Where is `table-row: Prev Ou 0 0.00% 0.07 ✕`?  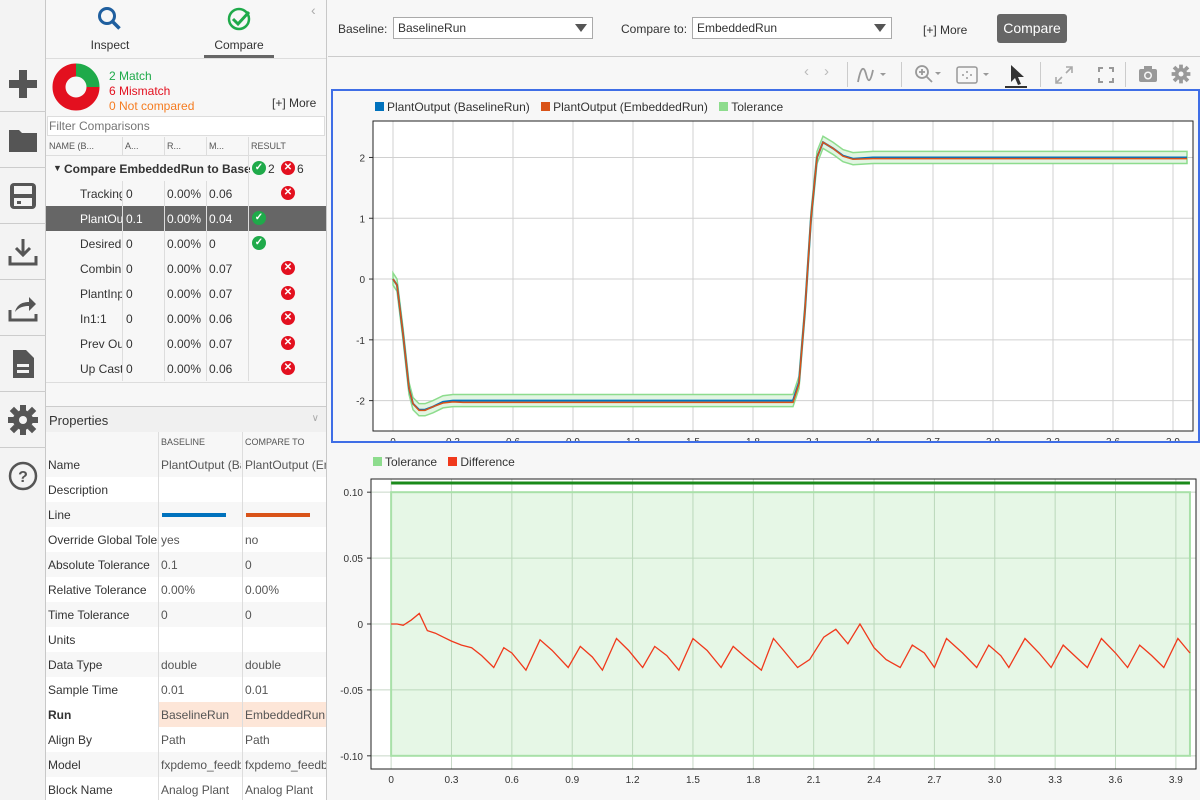 table-row: Prev Ou 0 0.00% 0.07 ✕ is located at coordinates (186, 343).